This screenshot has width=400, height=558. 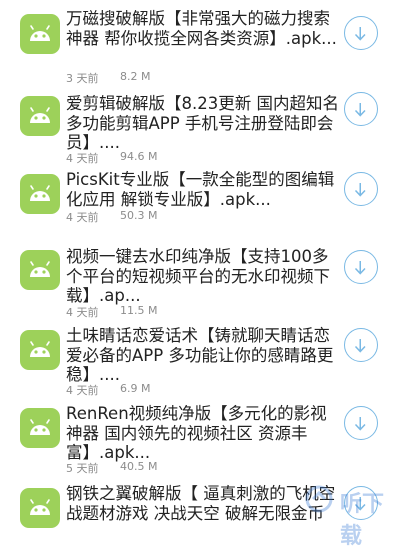 What do you see at coordinates (111, 312) in the screenshot?
I see `app-meta: 4 天前 11.5 M` at bounding box center [111, 312].